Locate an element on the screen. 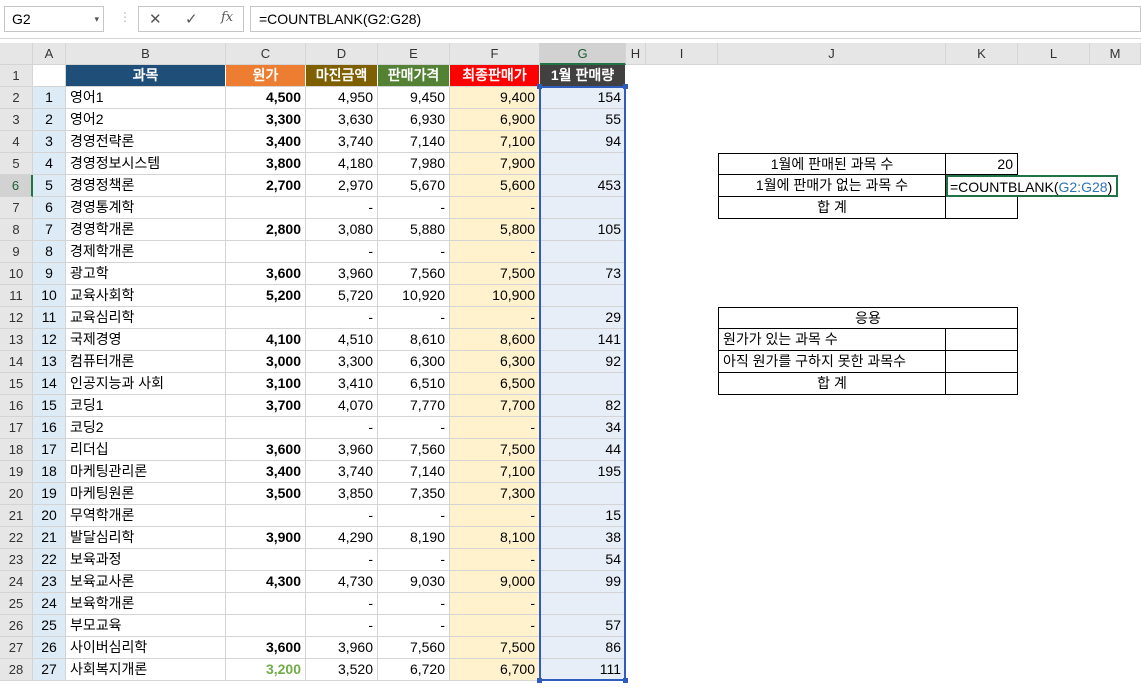  table-cell-c: 3,000 is located at coordinates (266, 362).